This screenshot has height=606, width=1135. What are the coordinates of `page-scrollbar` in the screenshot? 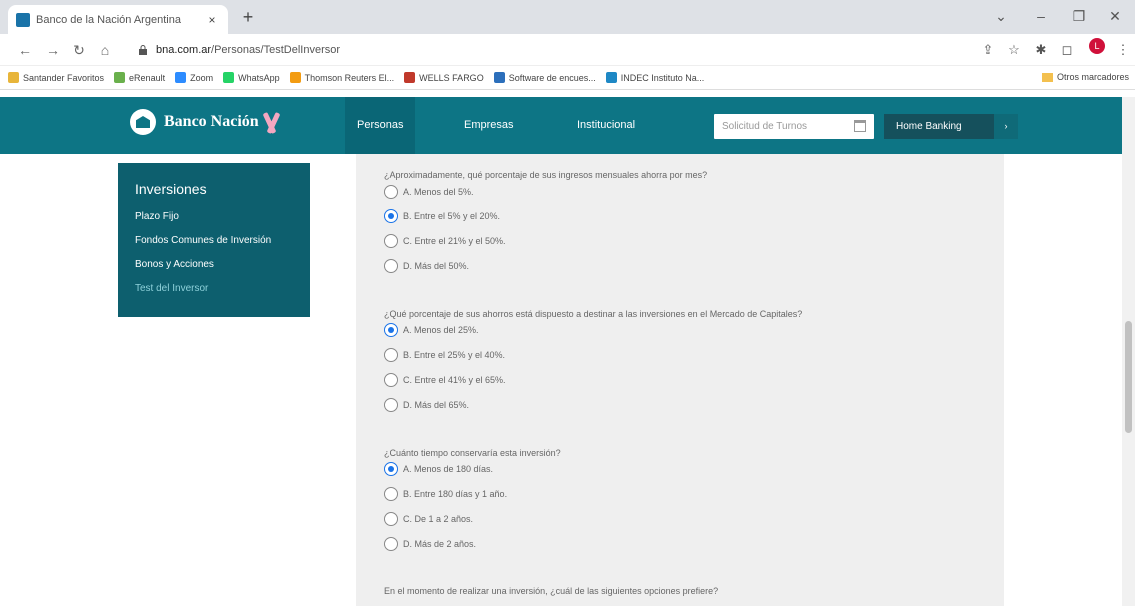 It's located at (1128, 351).